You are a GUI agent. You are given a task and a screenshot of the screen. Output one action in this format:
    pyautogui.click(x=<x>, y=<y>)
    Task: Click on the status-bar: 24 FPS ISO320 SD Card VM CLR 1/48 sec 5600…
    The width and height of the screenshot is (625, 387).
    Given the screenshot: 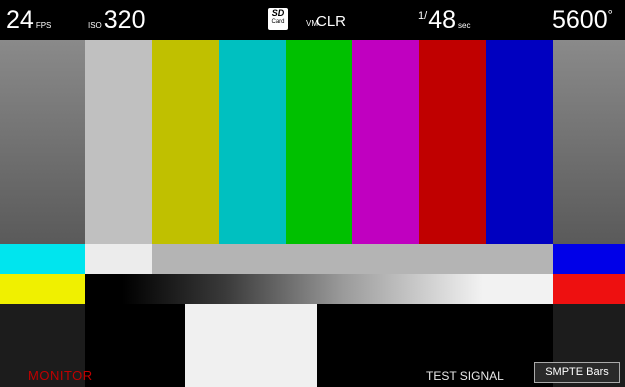 What is the action you would take?
    pyautogui.click(x=312, y=20)
    